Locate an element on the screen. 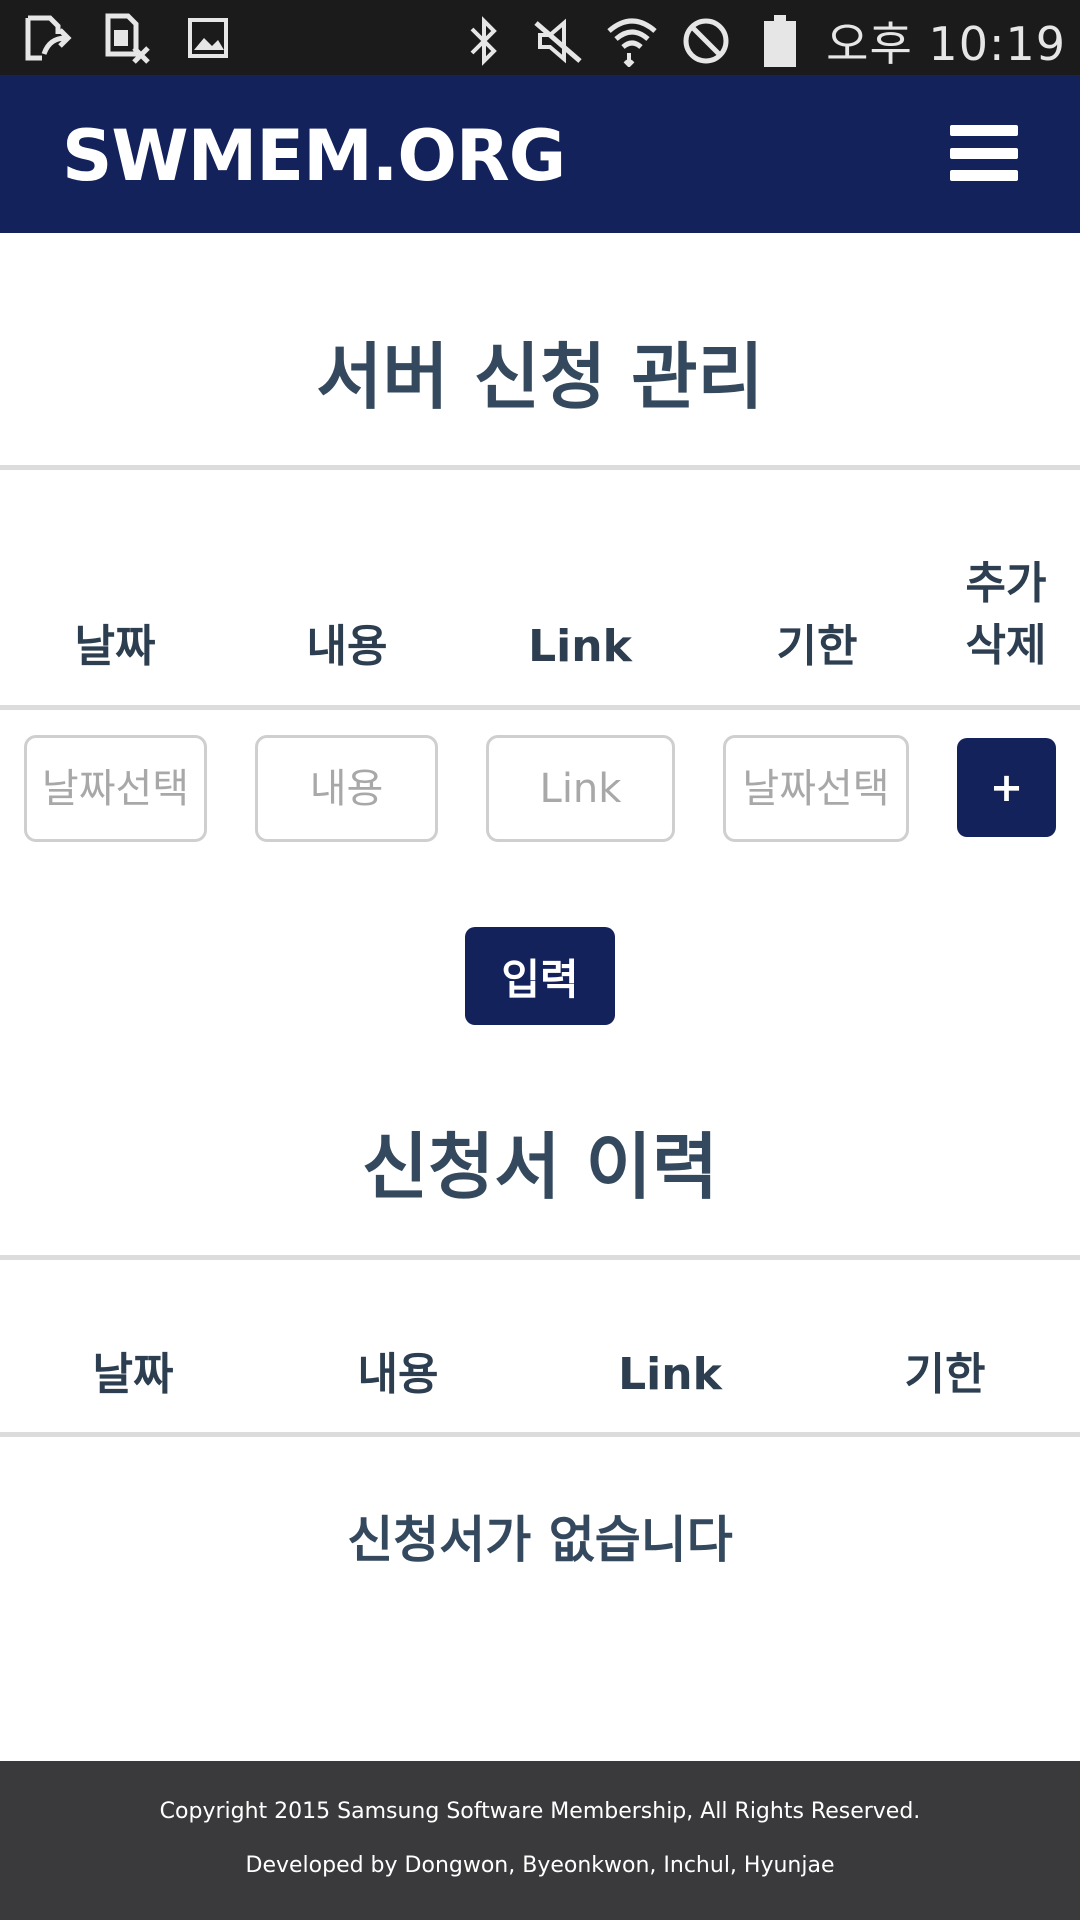 This screenshot has width=1080, height=1920. header-date: 날짜 is located at coordinates (115, 646).